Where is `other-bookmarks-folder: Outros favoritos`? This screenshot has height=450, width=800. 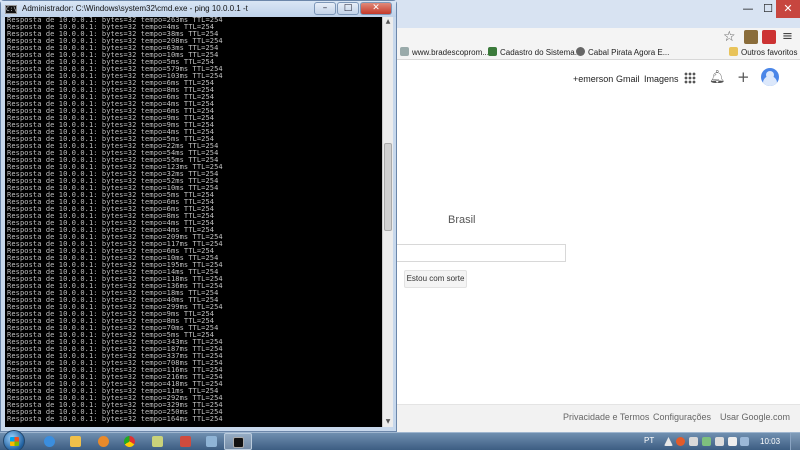
other-bookmarks-folder: Outros favoritos is located at coordinates (763, 53).